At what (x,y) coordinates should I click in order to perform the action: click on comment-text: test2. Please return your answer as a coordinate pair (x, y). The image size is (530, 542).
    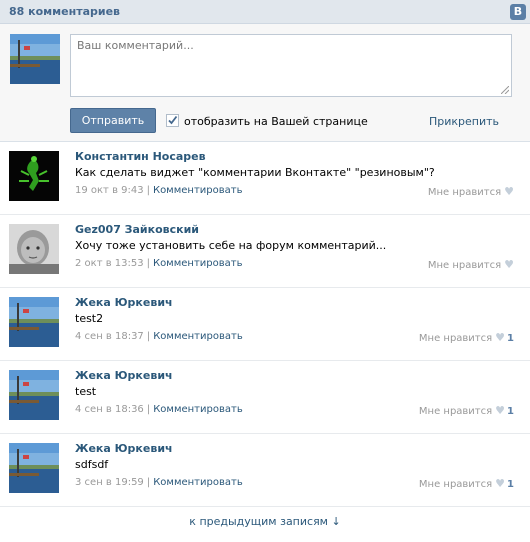
    Looking at the image, I should click on (89, 318).